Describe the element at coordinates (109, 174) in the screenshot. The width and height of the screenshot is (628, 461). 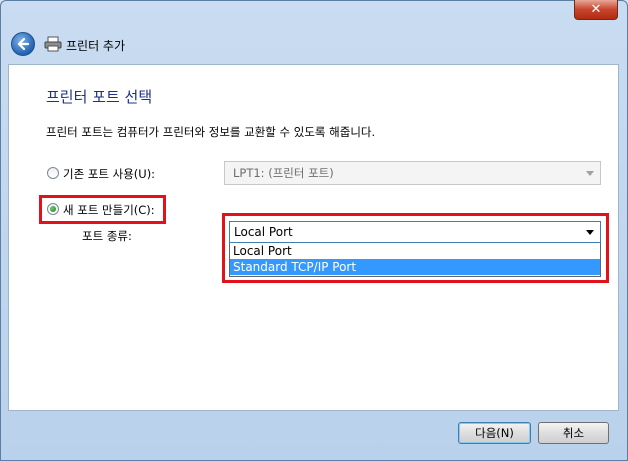
I see `existing-port-label: 기존 포트 사용(U):` at that location.